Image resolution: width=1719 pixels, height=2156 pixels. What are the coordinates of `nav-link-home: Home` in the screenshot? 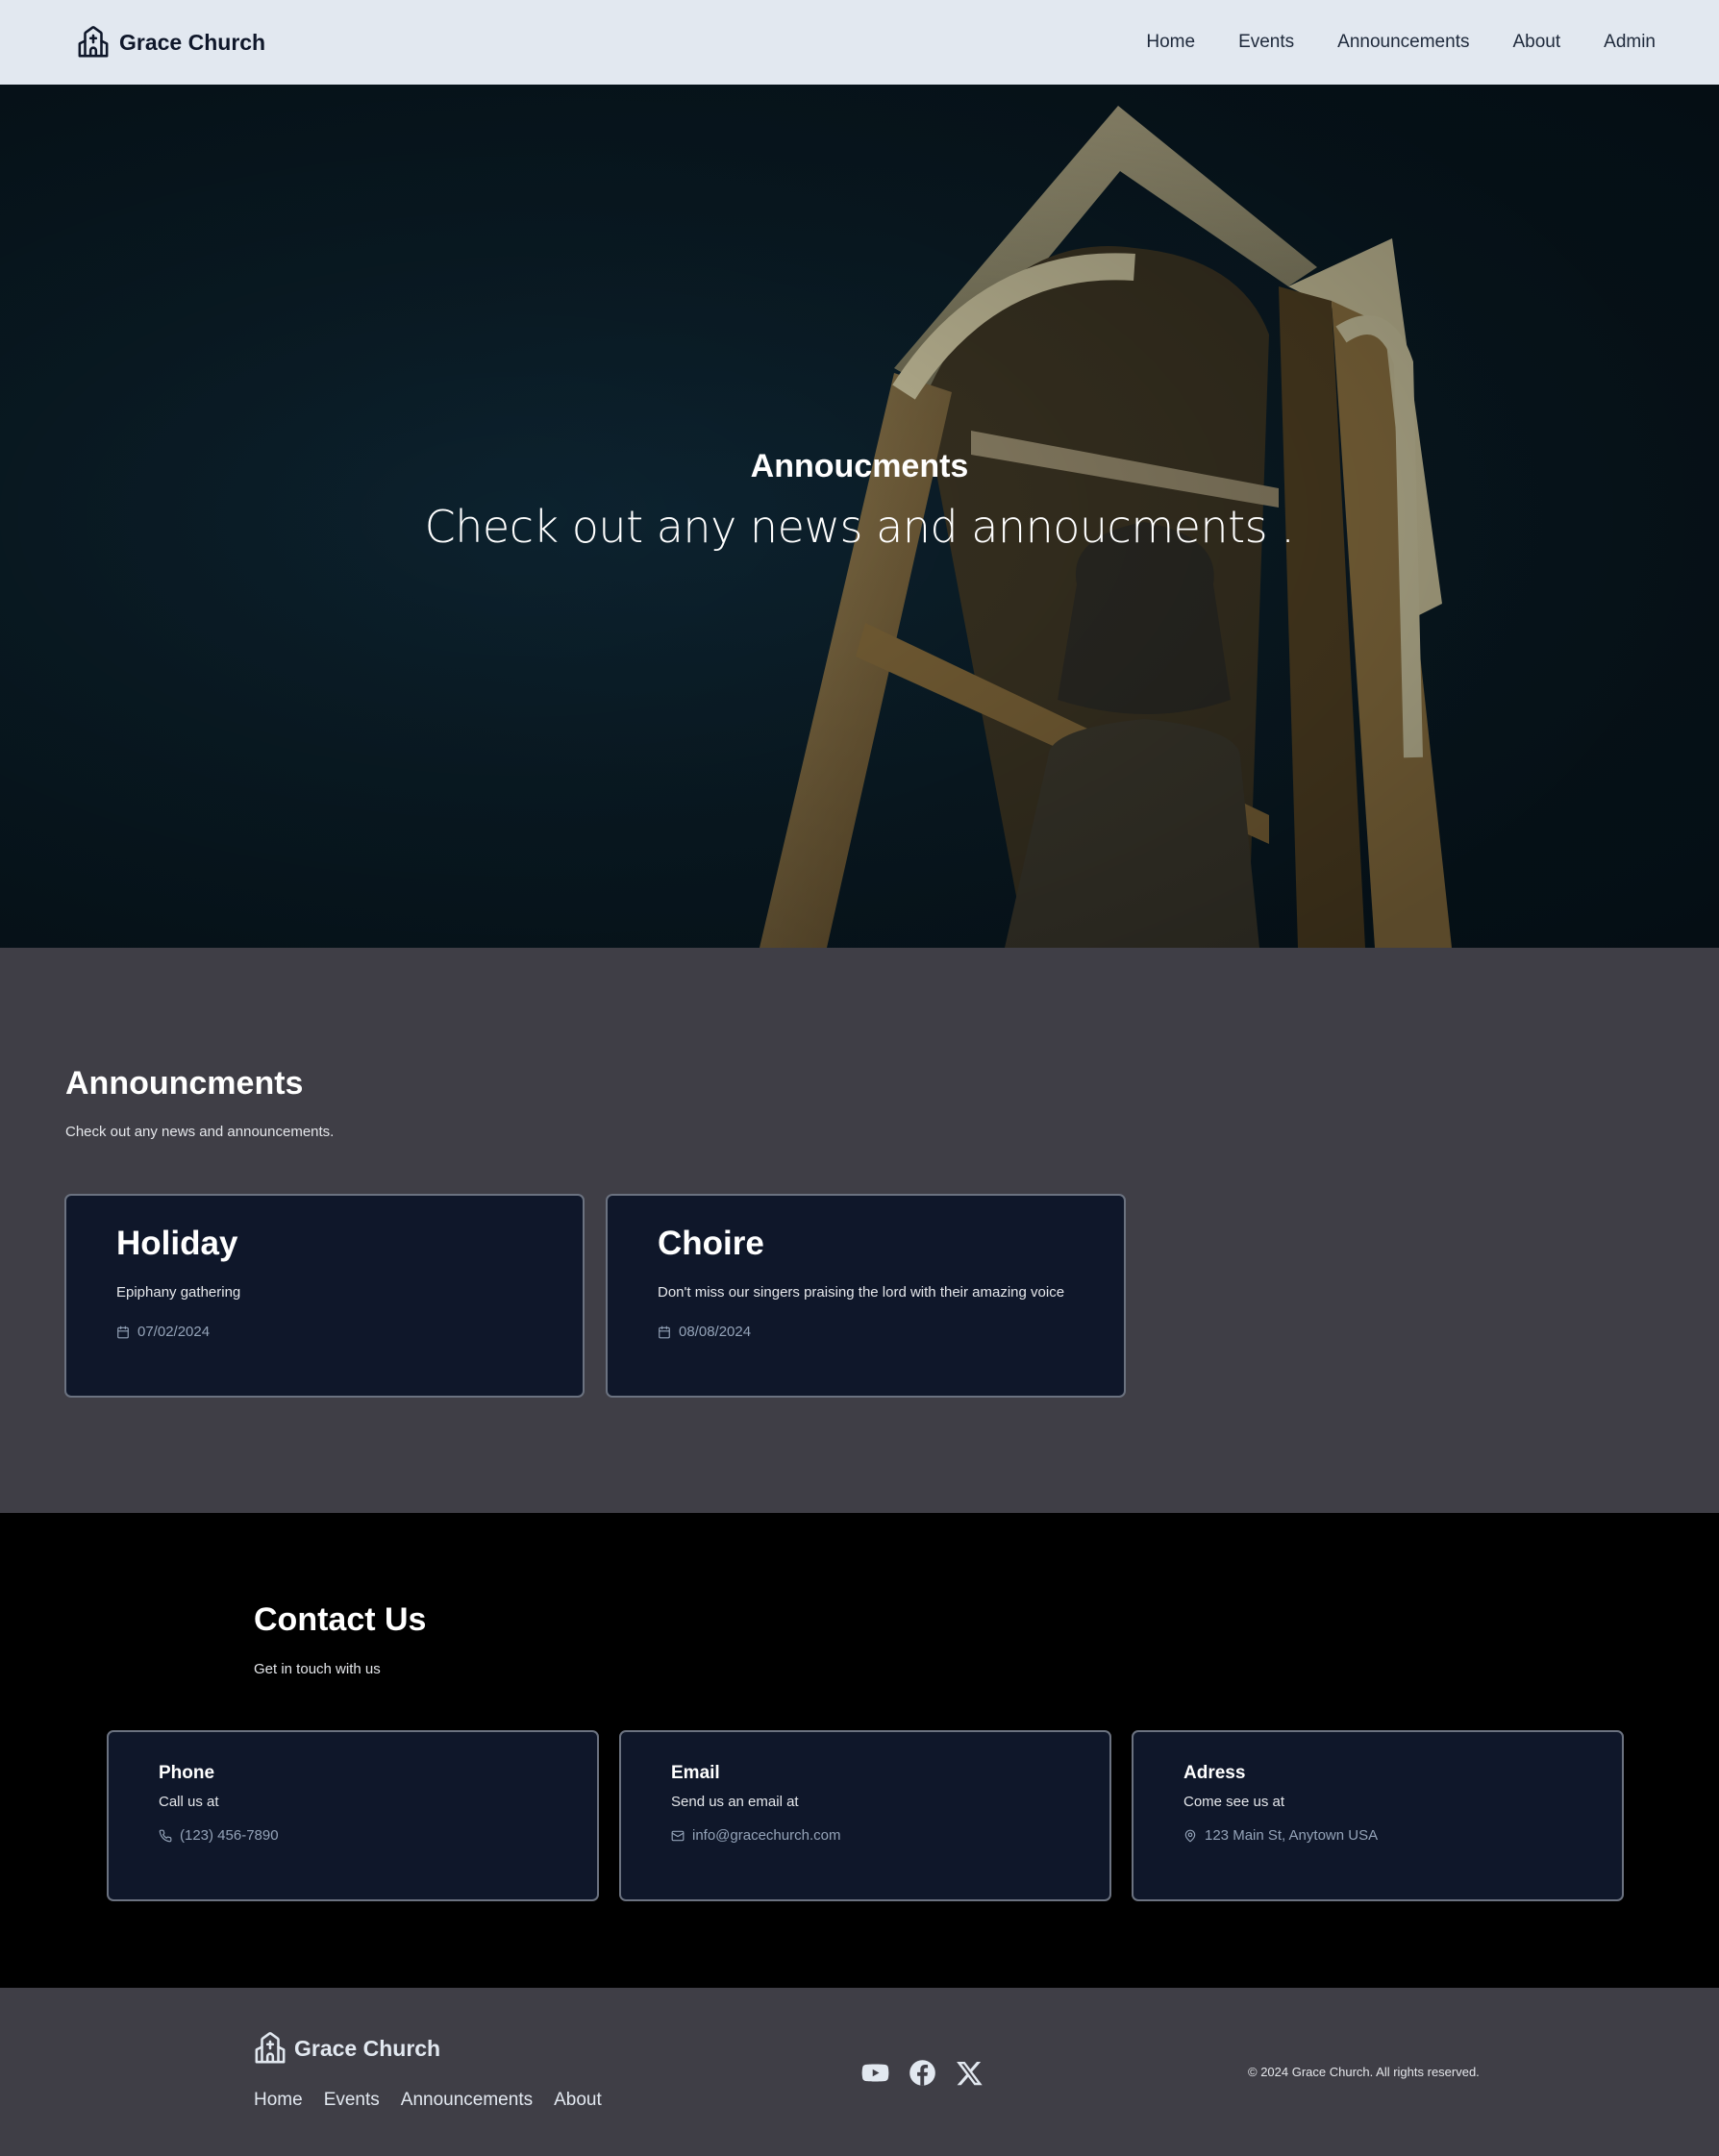 It's located at (1170, 42).